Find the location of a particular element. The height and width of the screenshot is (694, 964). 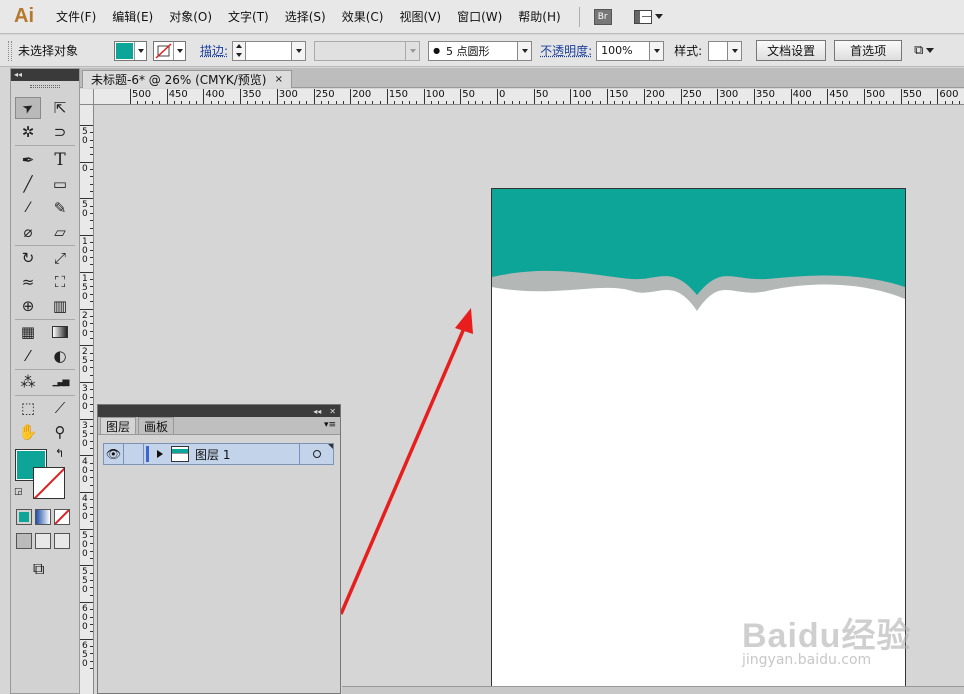

hand-tool: ✋ is located at coordinates (28, 432).